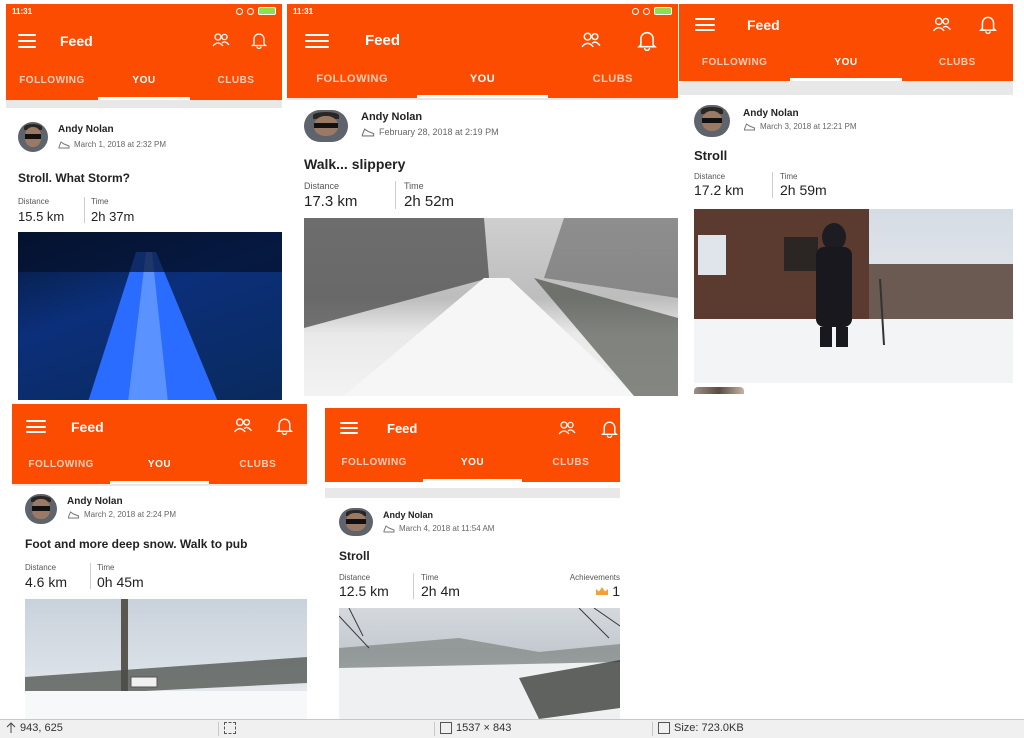 The height and width of the screenshot is (738, 1024). What do you see at coordinates (447, 528) in the screenshot?
I see `activity-date-text: March 4, 2018 at 11:54 AM` at bounding box center [447, 528].